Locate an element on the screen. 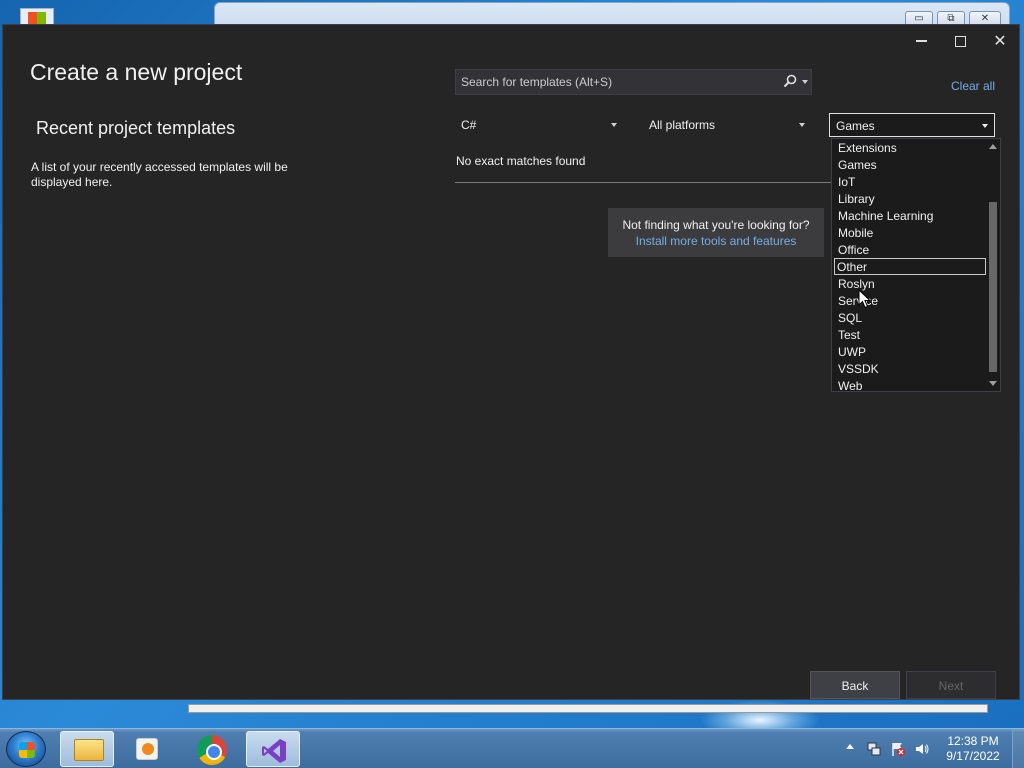 This screenshot has height=768, width=1024. template-search is located at coordinates (633, 82).